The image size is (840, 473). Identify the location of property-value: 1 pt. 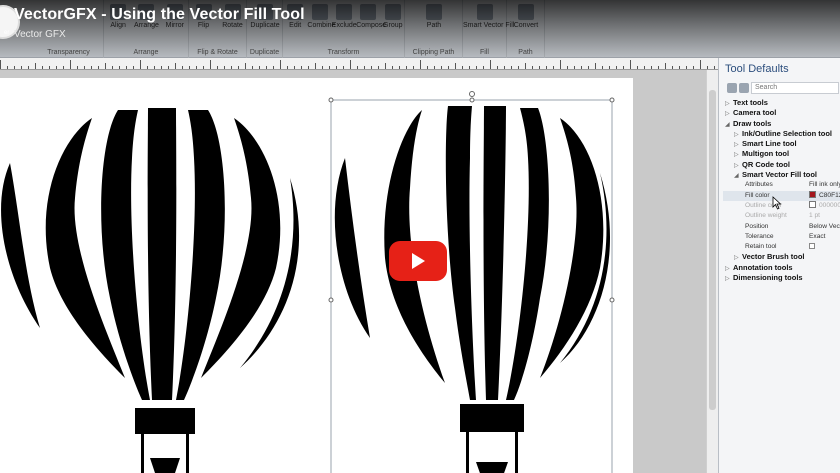
(814, 216).